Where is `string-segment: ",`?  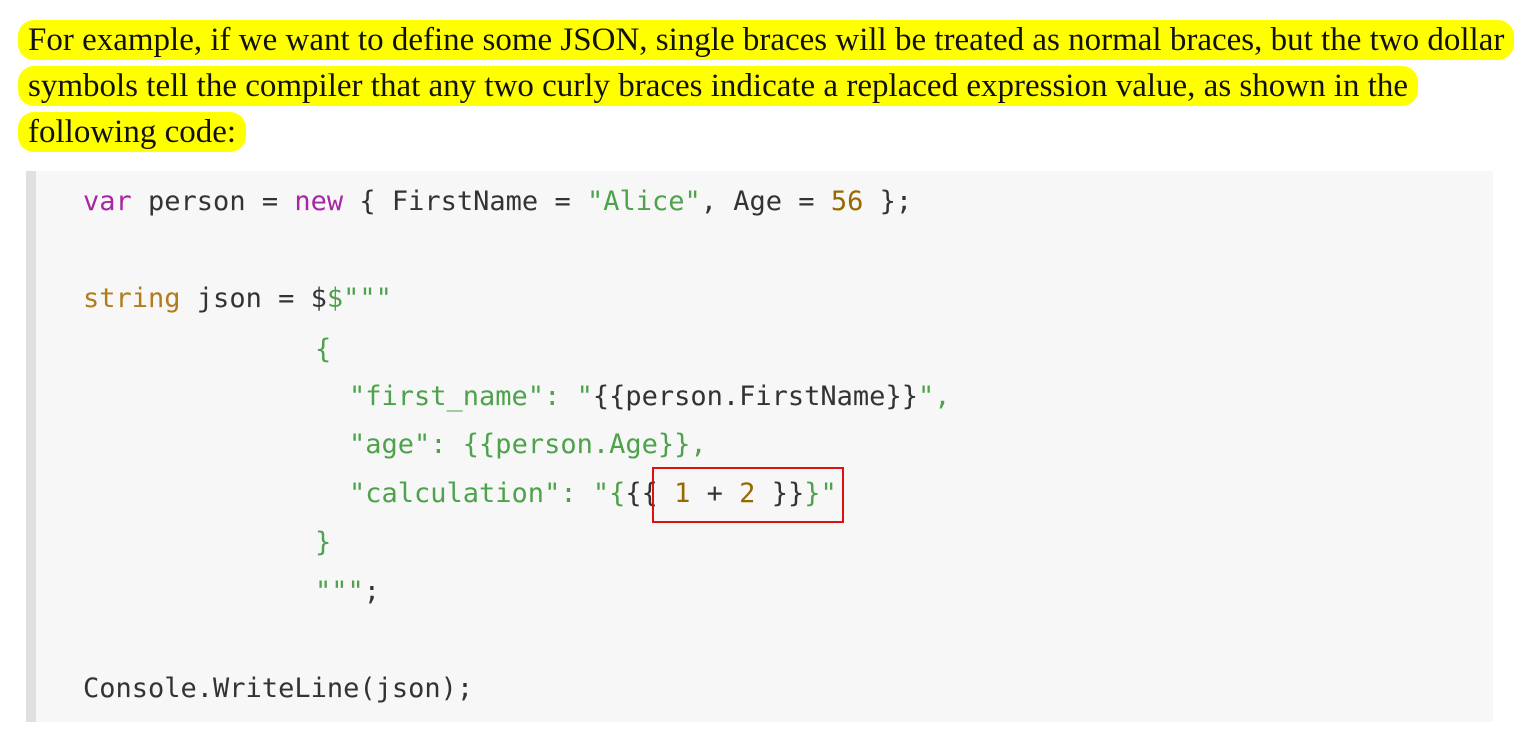
string-segment: ", is located at coordinates (934, 396).